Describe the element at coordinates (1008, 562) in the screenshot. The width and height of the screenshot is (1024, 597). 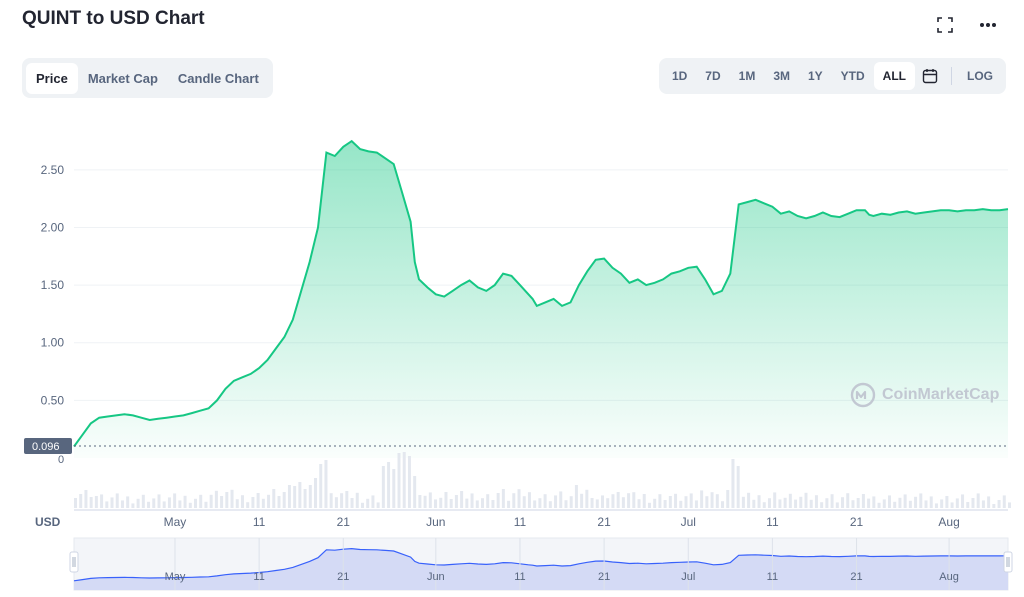
I see `navigator-handle-right` at that location.